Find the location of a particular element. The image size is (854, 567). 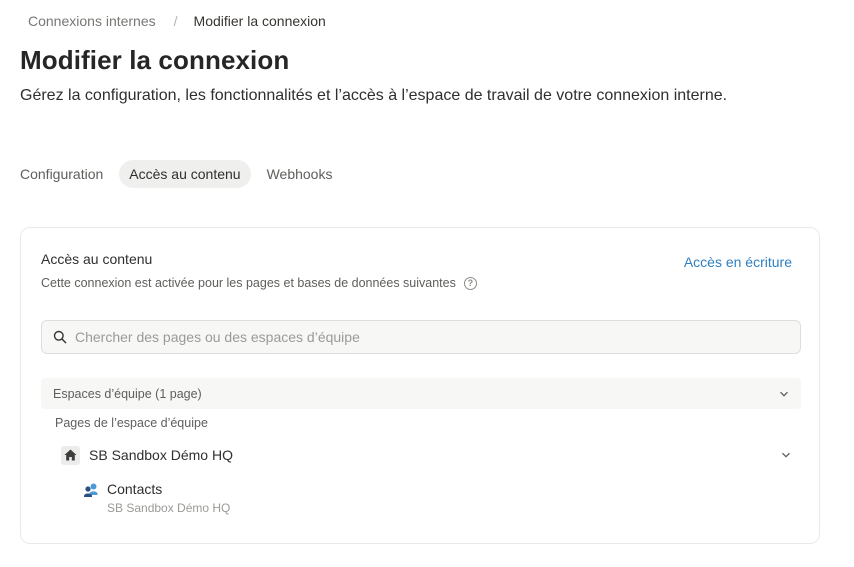

home-icon is located at coordinates (70, 455).